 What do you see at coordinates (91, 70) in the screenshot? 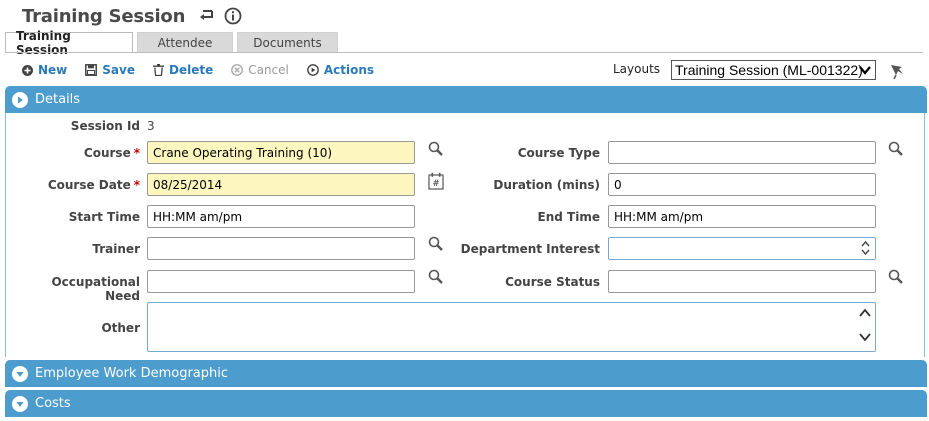
I see `save-icon` at bounding box center [91, 70].